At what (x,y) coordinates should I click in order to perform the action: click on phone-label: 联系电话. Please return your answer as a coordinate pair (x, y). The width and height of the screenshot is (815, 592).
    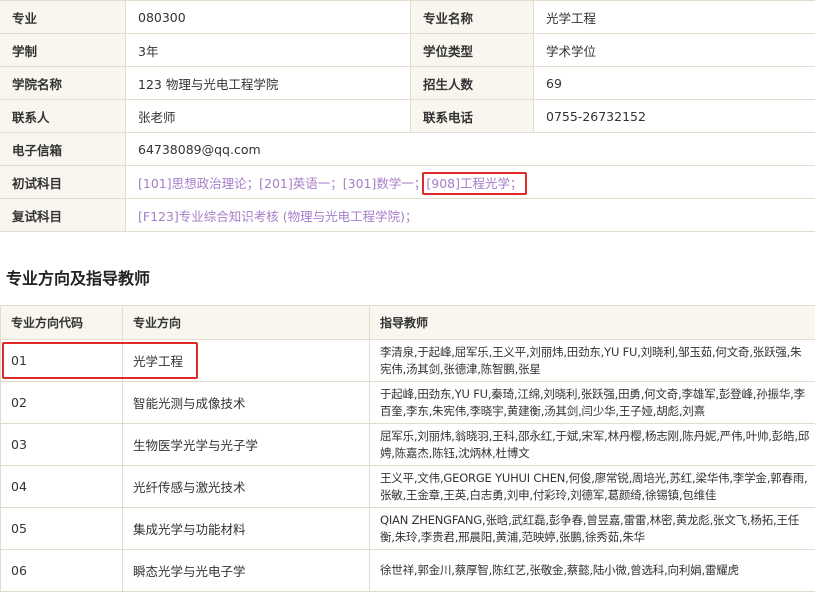
    Looking at the image, I should click on (472, 116).